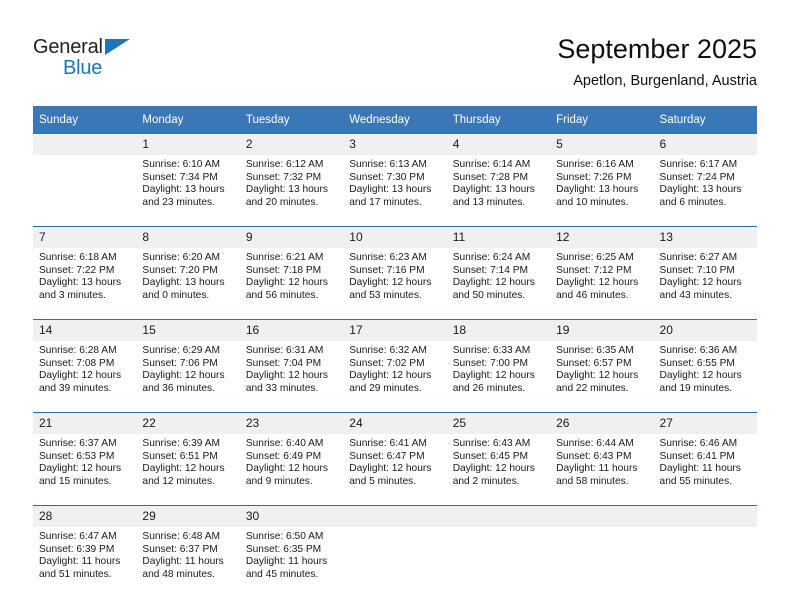  I want to click on day-number: 30, so click(291, 516).